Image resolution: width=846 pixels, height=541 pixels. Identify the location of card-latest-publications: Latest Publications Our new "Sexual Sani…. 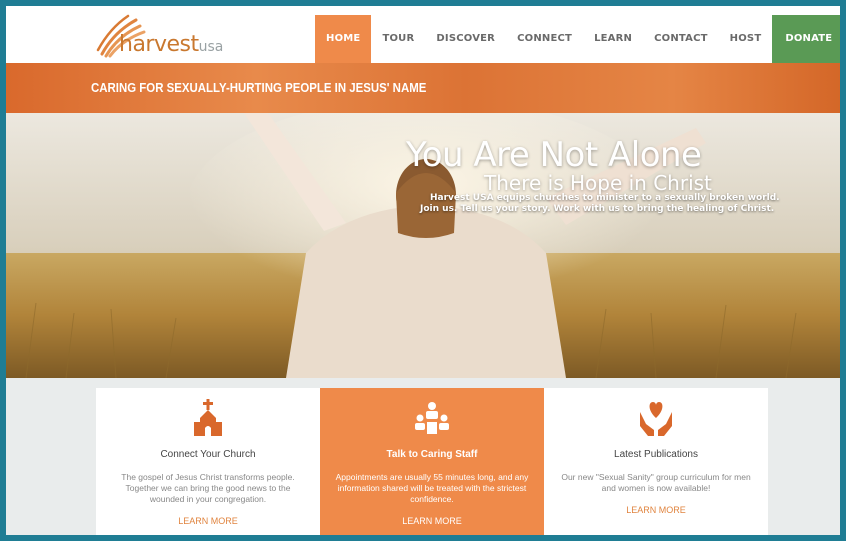
(656, 461).